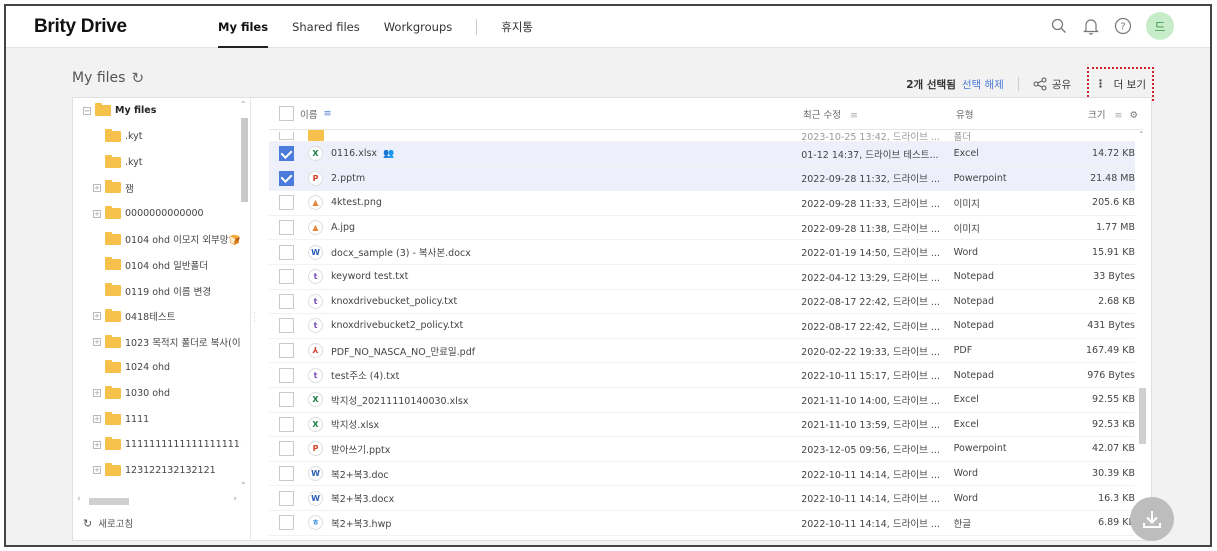  Describe the element at coordinates (326, 27) in the screenshot. I see `nav-shared-files: Shared files` at that location.